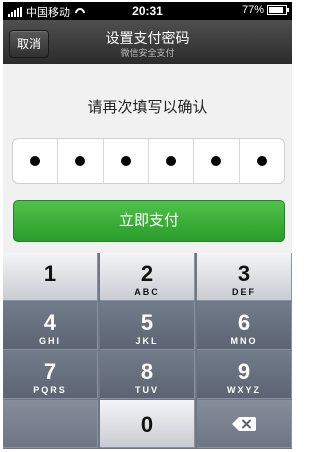 This screenshot has height=452, width=320. What do you see at coordinates (149, 221) in the screenshot?
I see `pay-now-button: 立即支付` at bounding box center [149, 221].